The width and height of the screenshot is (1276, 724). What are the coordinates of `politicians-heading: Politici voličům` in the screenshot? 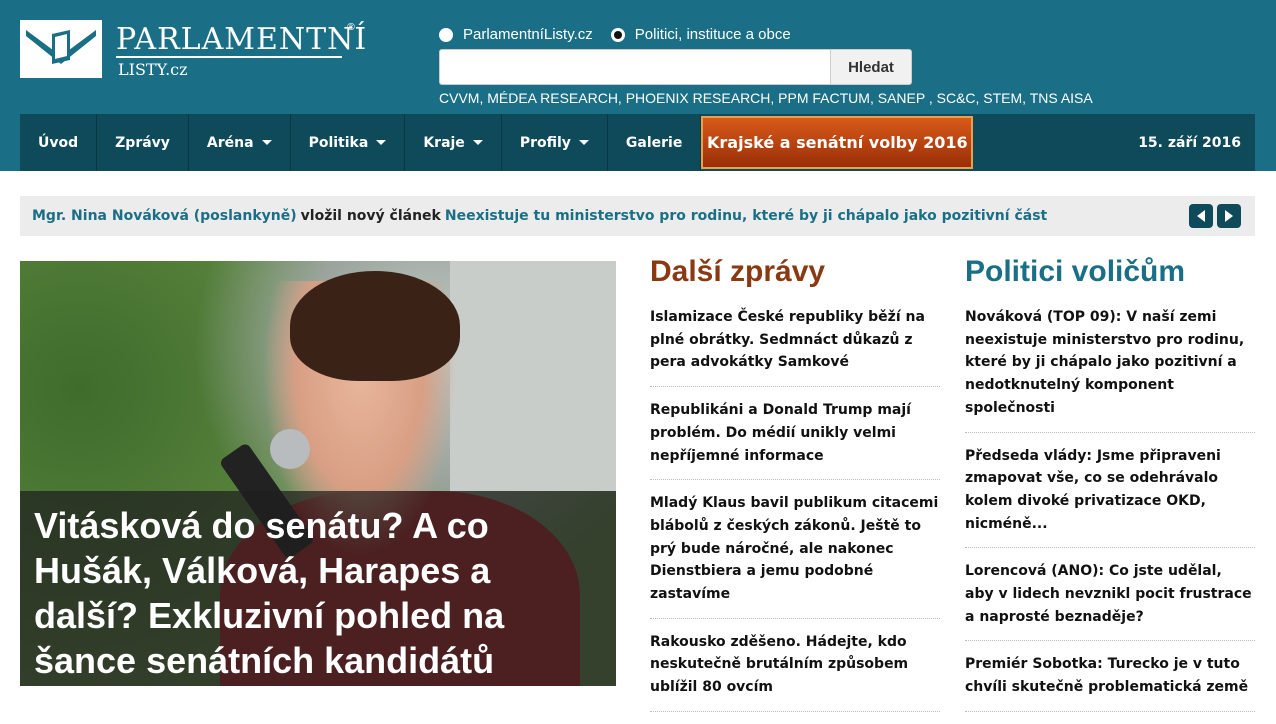 It's located at (1110, 272).